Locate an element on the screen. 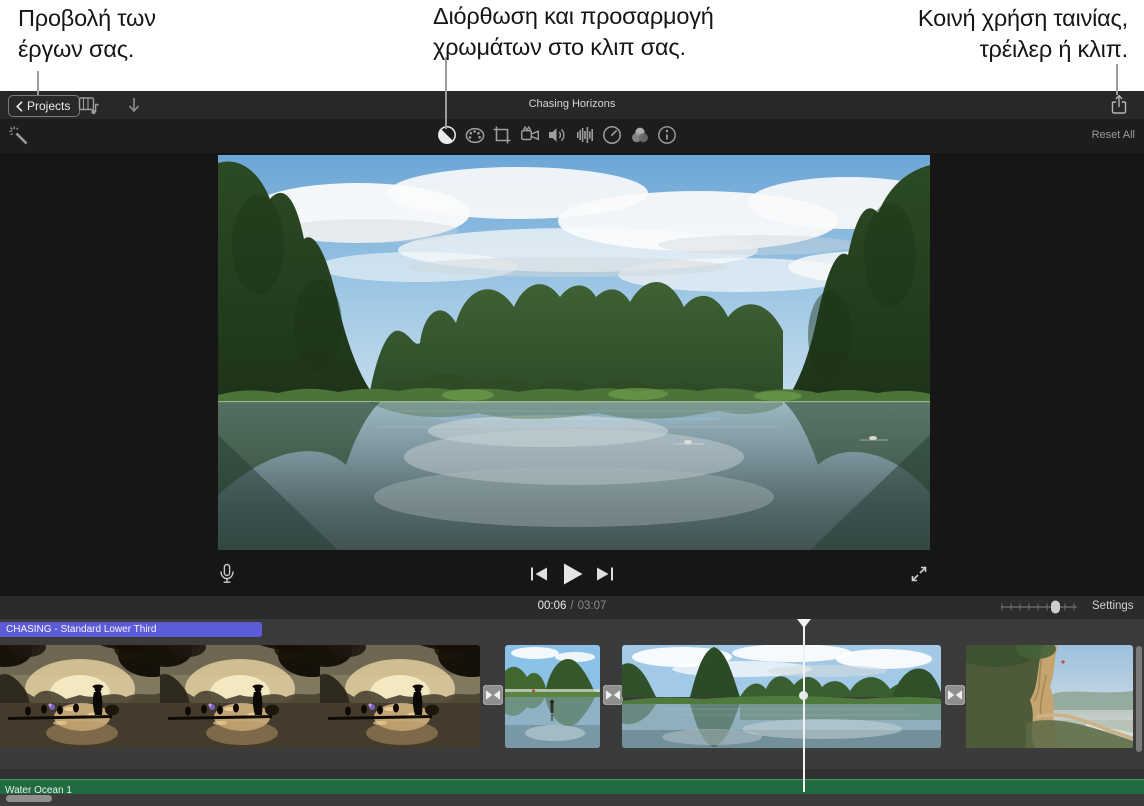  callout-share-line1: Κοινή χρήση ταινίας, is located at coordinates (1022, 18).